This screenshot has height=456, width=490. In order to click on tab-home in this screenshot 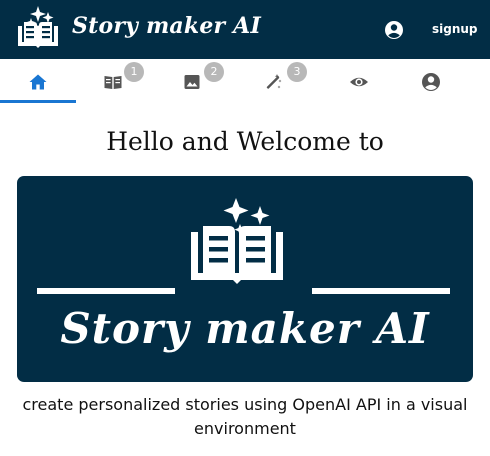, I will do `click(38, 81)`.